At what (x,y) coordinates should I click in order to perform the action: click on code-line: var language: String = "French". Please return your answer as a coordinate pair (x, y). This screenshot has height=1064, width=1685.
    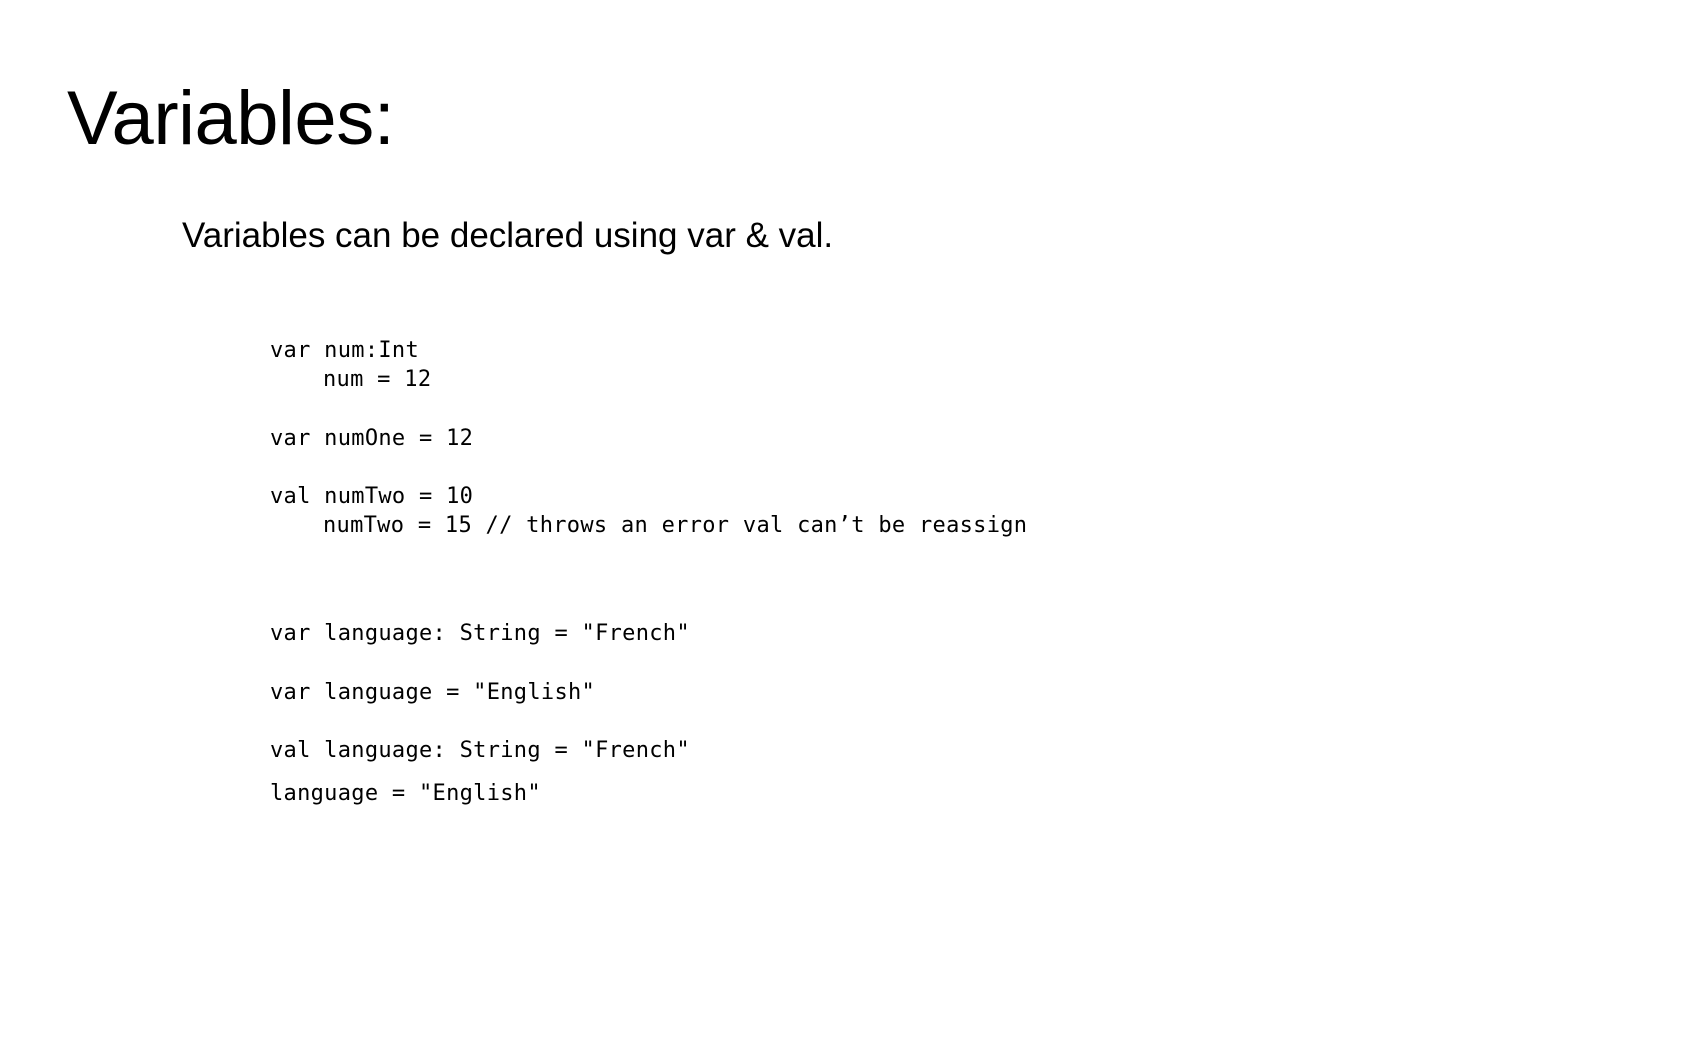
    Looking at the image, I should click on (480, 633).